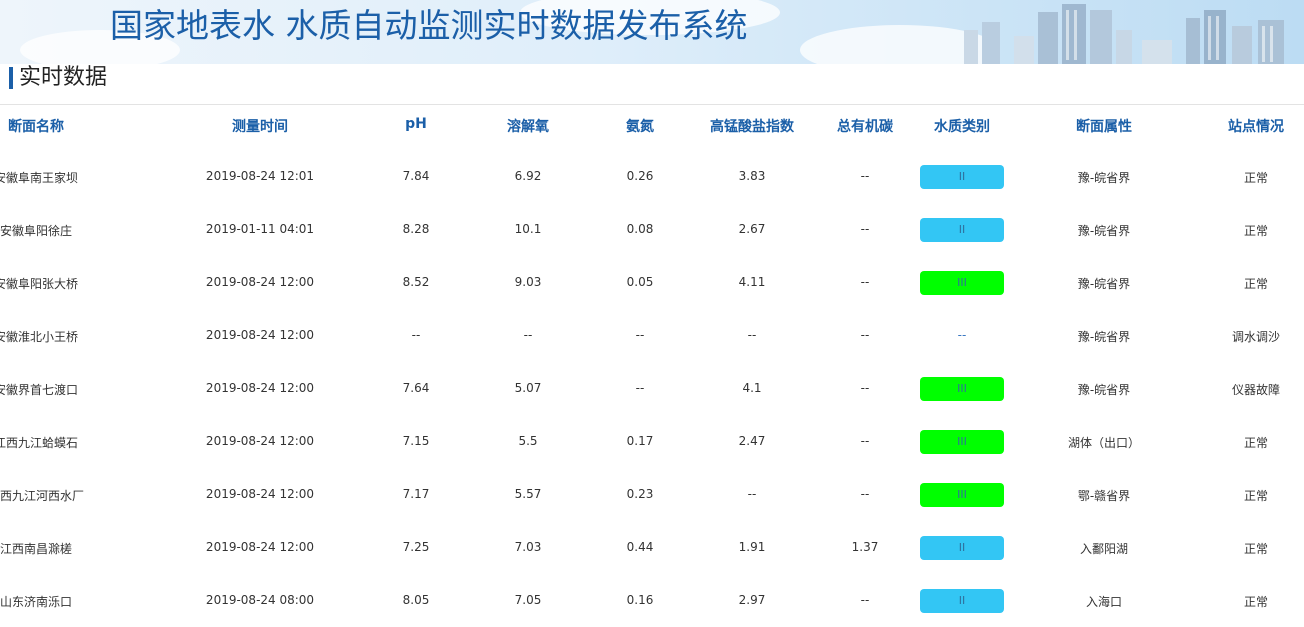 This screenshot has width=1304, height=627. Describe the element at coordinates (39, 337) in the screenshot. I see `cell-name: 安徽淮北小王桥` at that location.